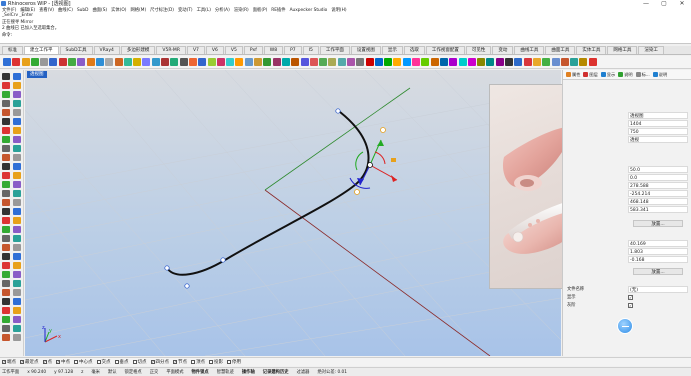 This screenshot has width=691, height=376. What do you see at coordinates (37, 74) in the screenshot?
I see `viewport-title: 透视图` at bounding box center [37, 74].